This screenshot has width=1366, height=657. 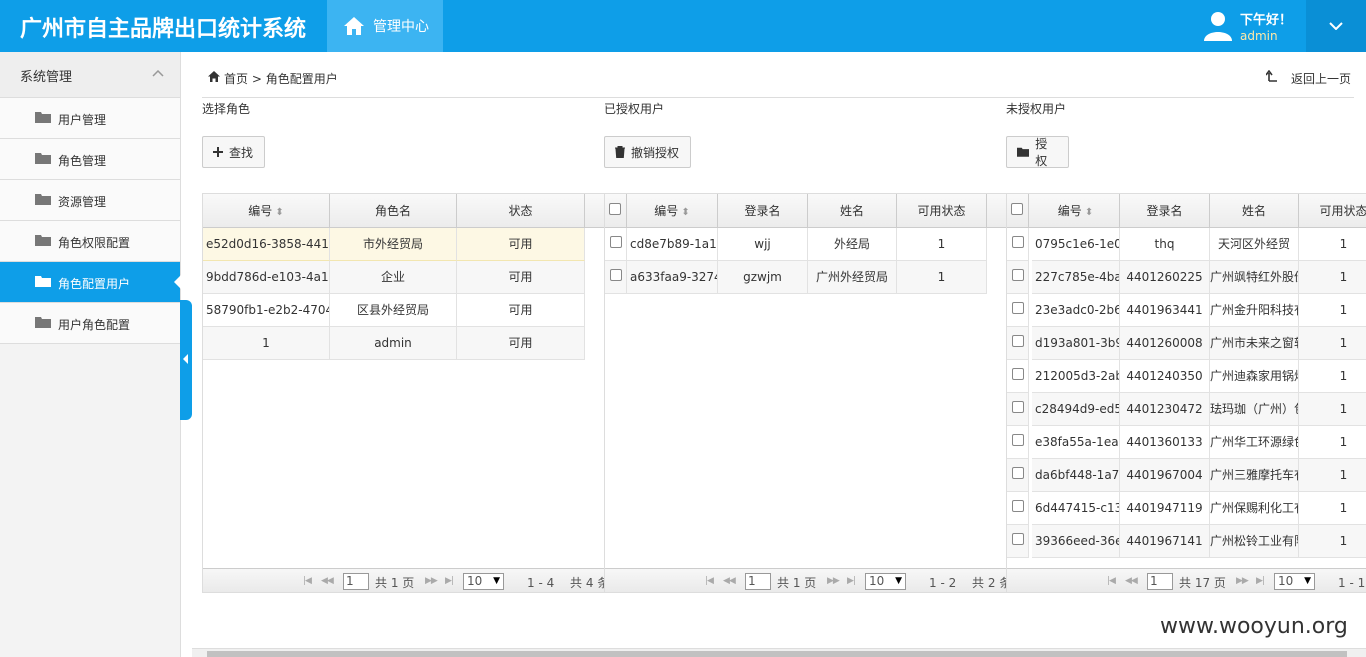 What do you see at coordinates (1186, 310) in the screenshot?
I see `table-row: 23e3adc0-2b68 4401963441 广州金升阳科技有 1` at bounding box center [1186, 310].